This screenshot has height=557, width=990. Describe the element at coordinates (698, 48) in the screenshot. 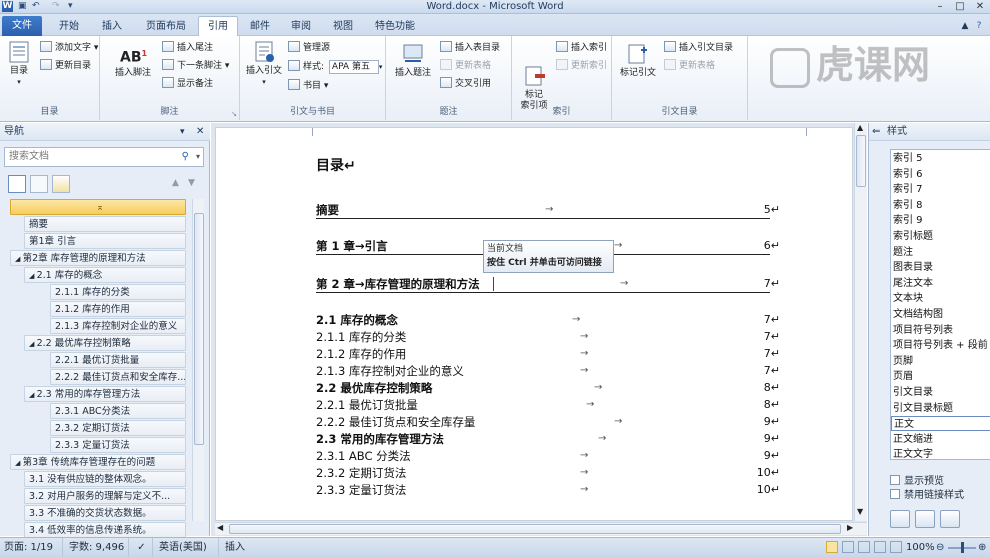

I see `insert-toa-button: 插入引文目录` at that location.